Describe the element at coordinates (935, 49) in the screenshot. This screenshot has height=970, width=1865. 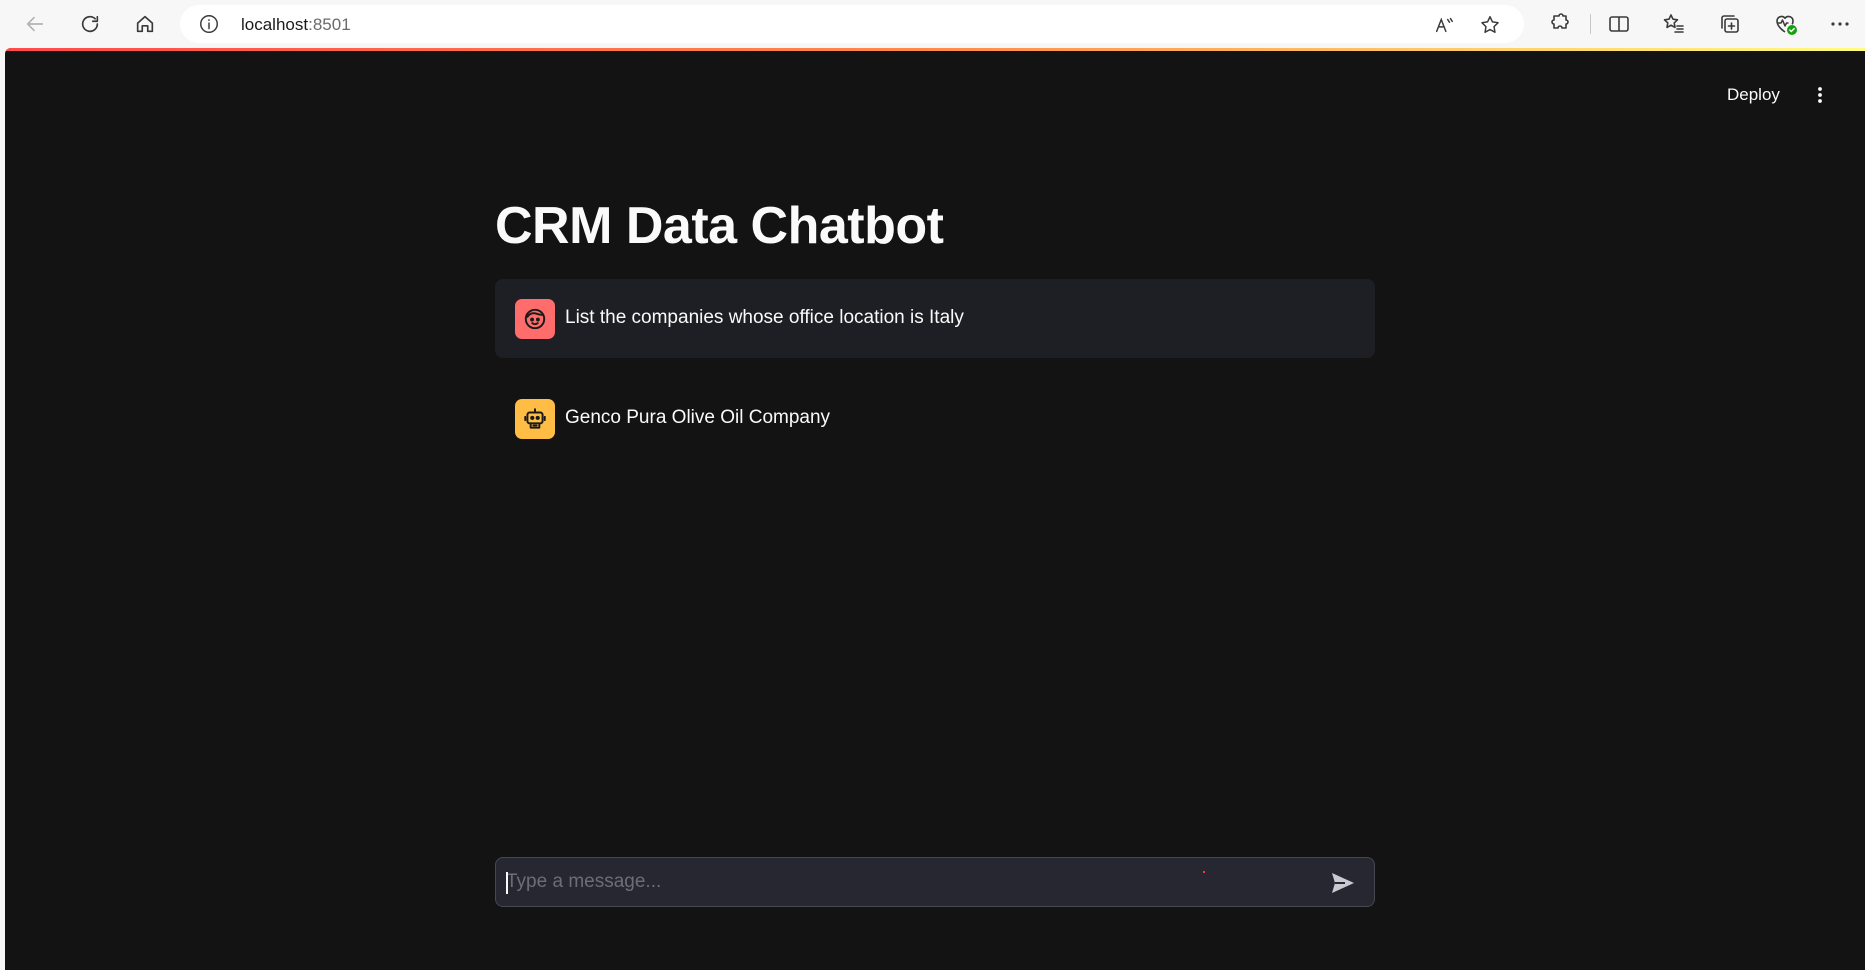
I see `header-decoration-bar` at that location.